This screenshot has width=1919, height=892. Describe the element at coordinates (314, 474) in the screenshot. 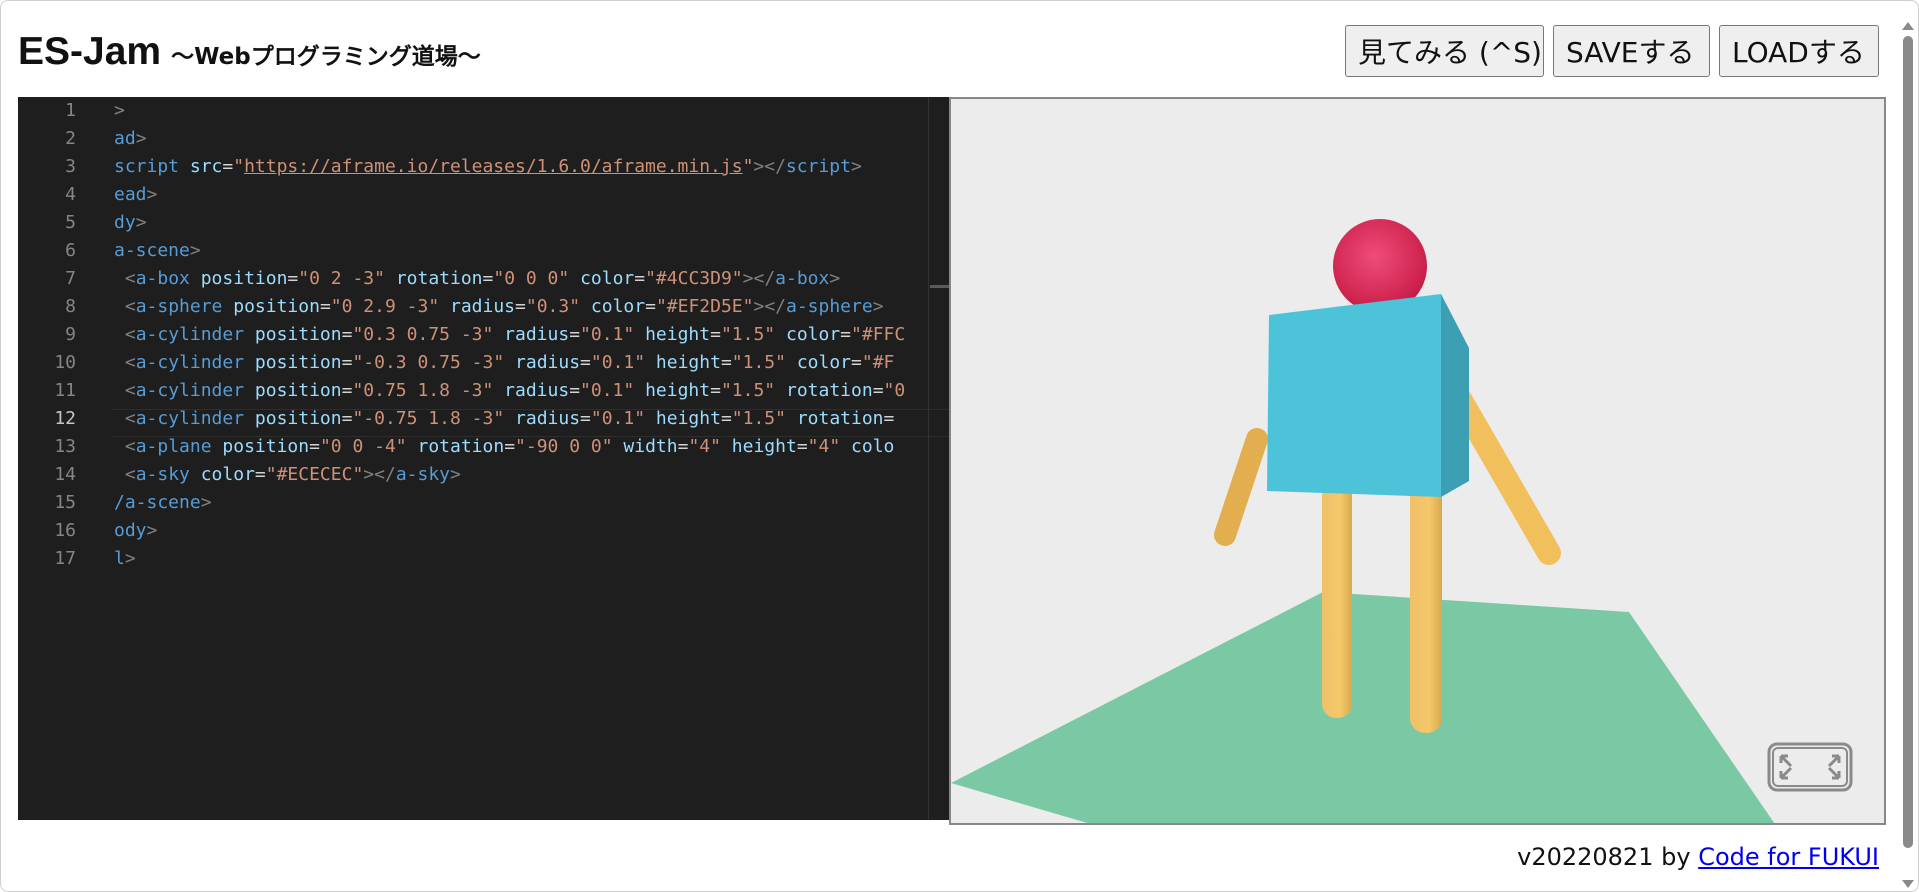

I see `code-token: "#ECECEC"` at that location.